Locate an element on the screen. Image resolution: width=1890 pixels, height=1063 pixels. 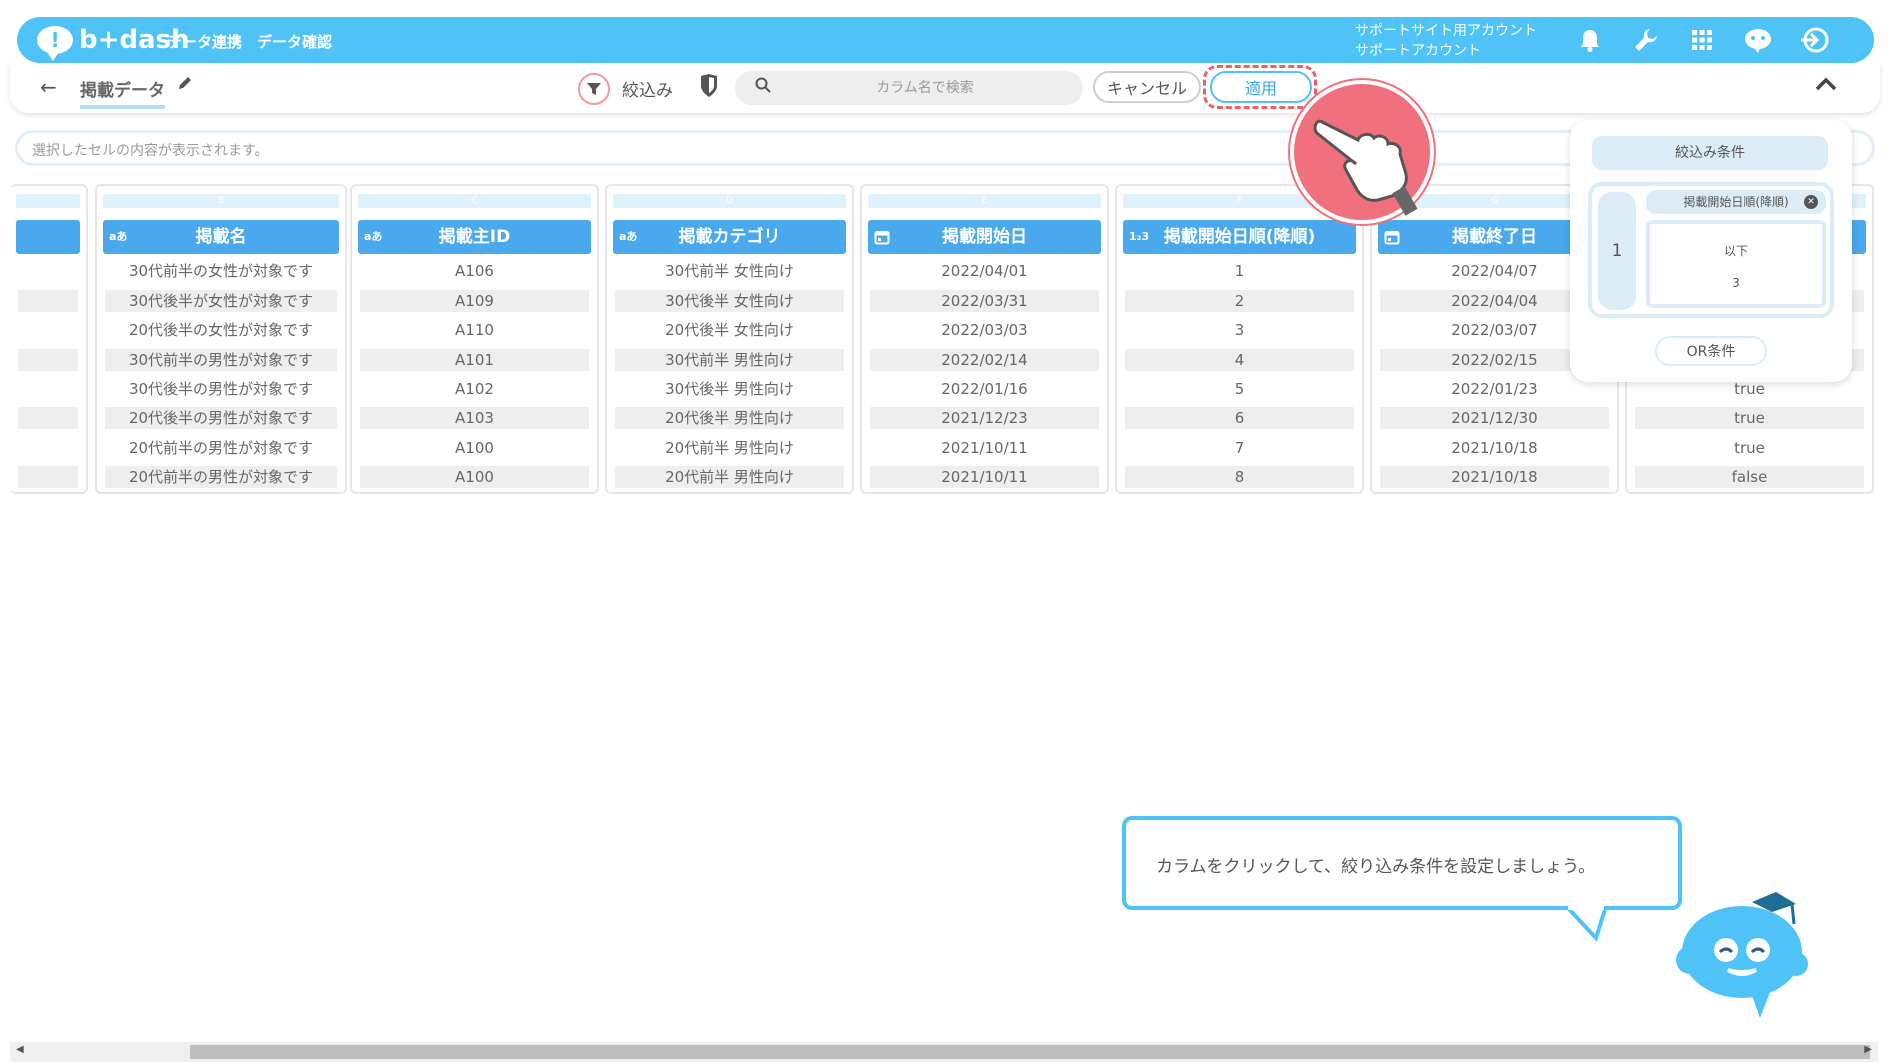
grid-cell: 20代後半の男性が対象です is located at coordinates (221, 418).